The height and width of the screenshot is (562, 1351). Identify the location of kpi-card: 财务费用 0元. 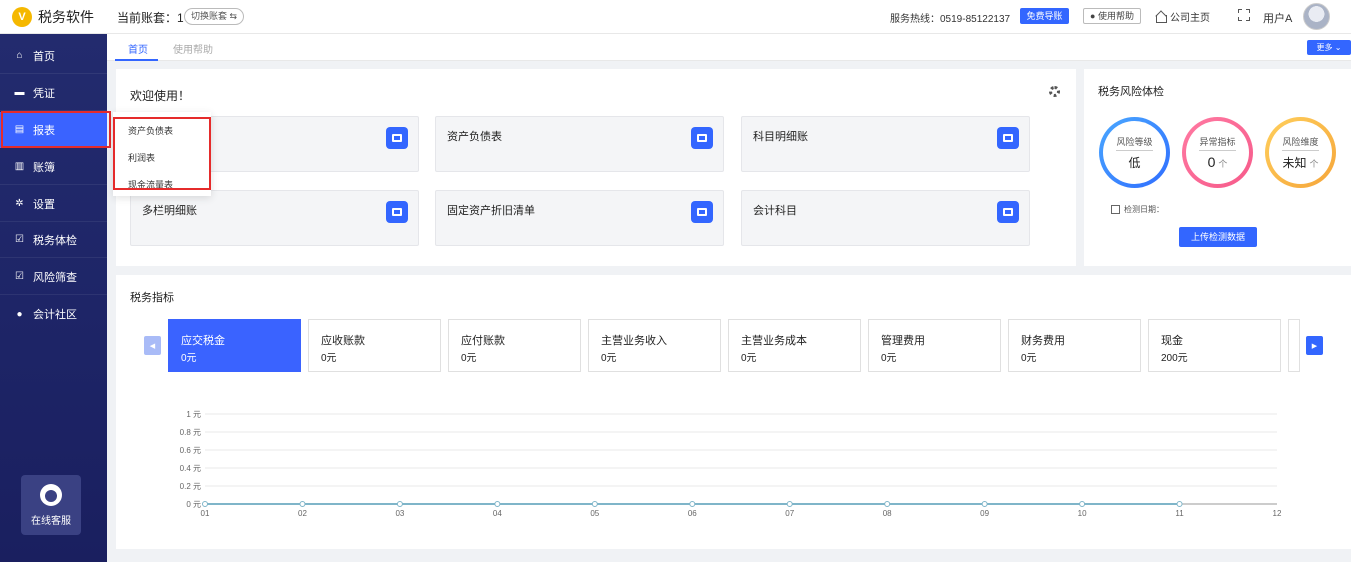
(1074, 345).